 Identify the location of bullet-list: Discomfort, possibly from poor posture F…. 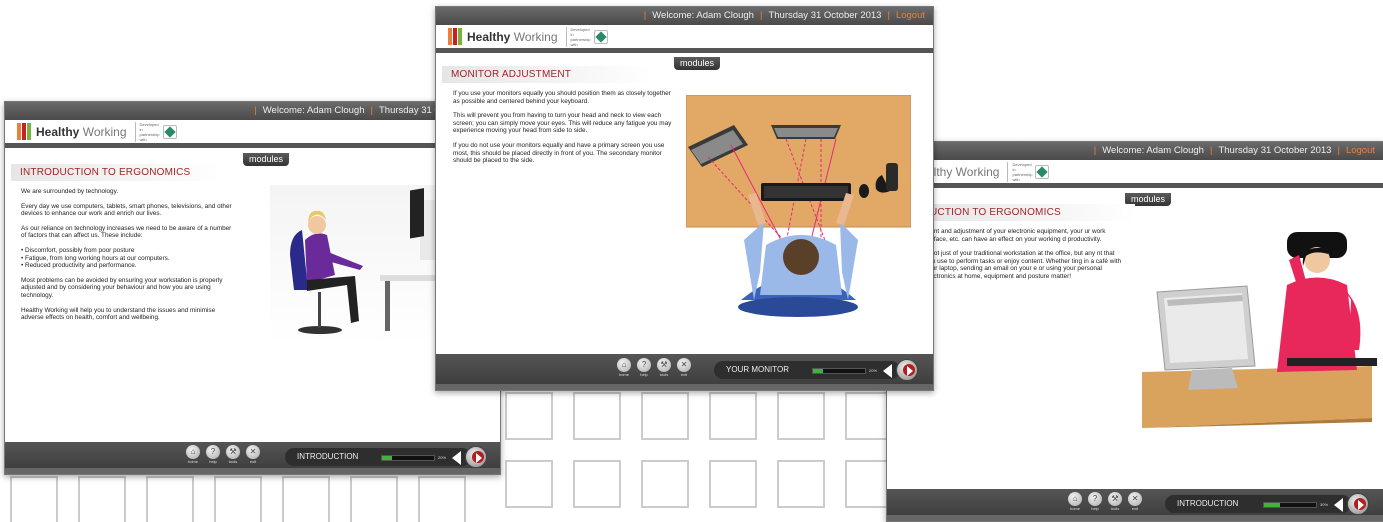
(128, 258).